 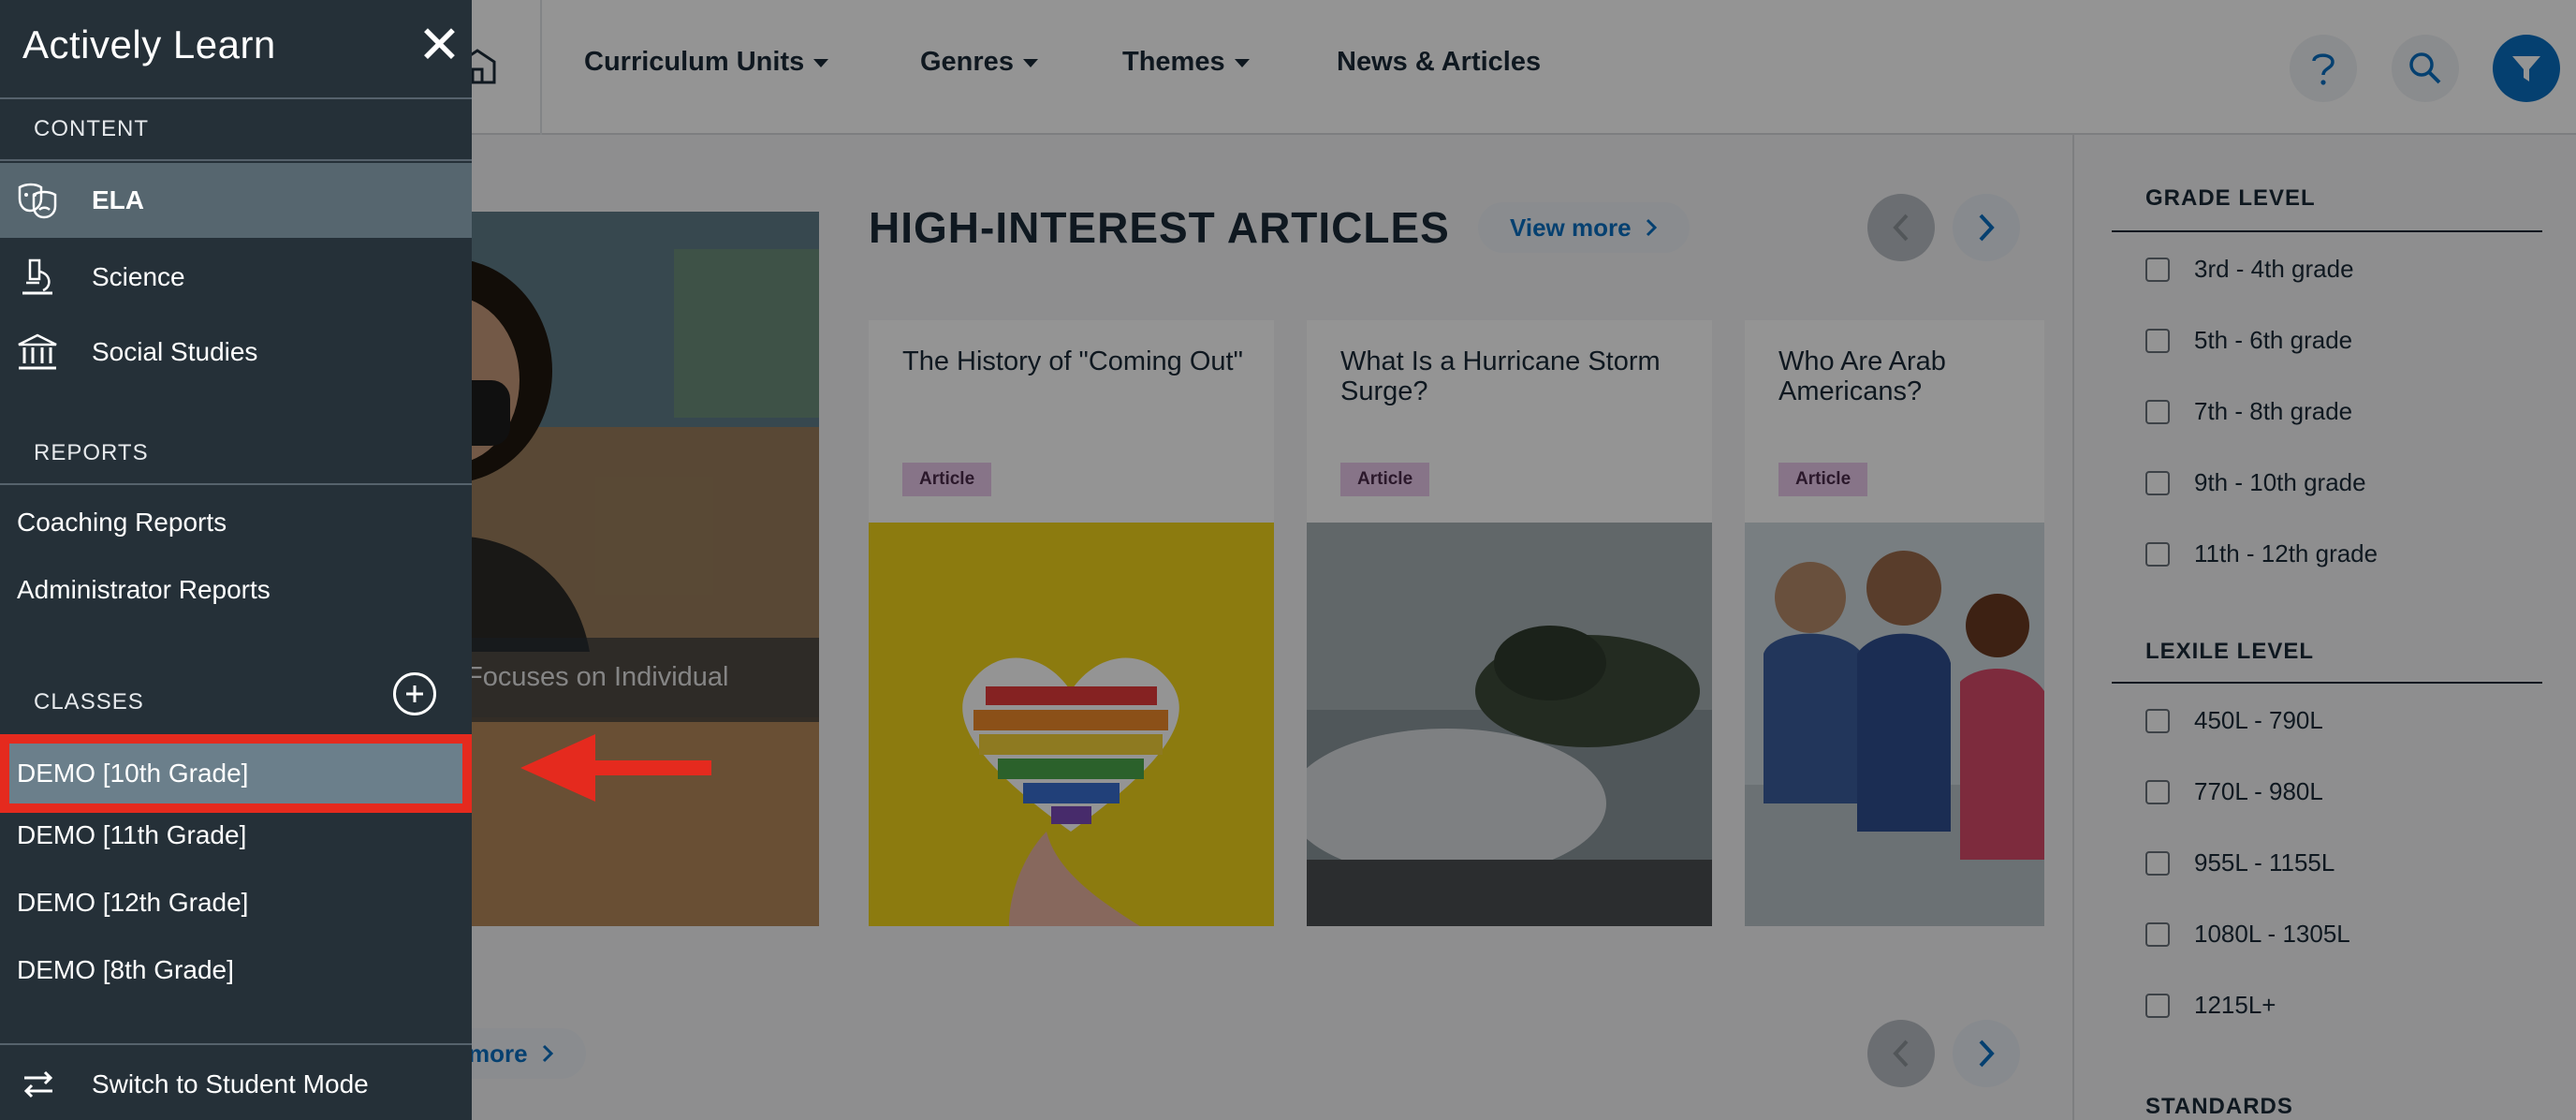 What do you see at coordinates (175, 351) in the screenshot?
I see `drawer-item-label: Social Studies` at bounding box center [175, 351].